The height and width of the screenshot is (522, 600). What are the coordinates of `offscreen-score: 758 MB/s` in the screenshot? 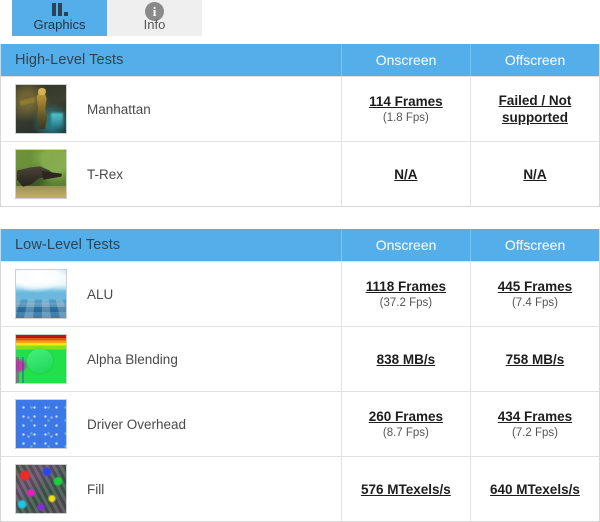 It's located at (535, 359).